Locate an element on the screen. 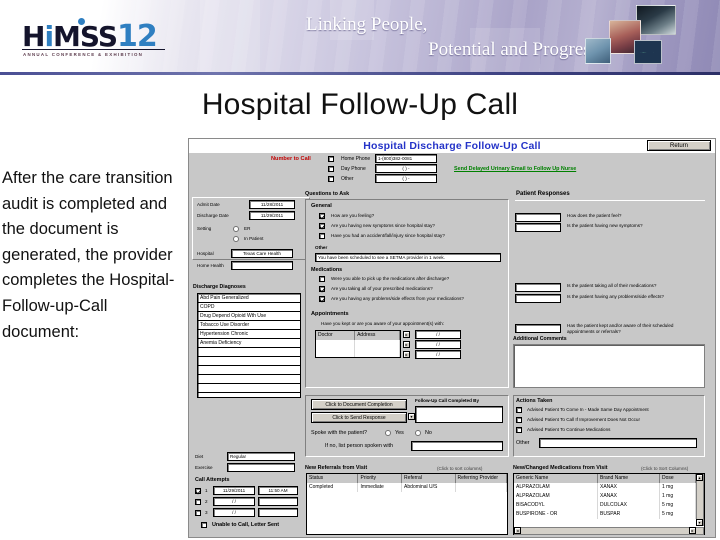 This screenshot has height=540, width=720. scroll-left-icon: ◂ is located at coordinates (517, 530).